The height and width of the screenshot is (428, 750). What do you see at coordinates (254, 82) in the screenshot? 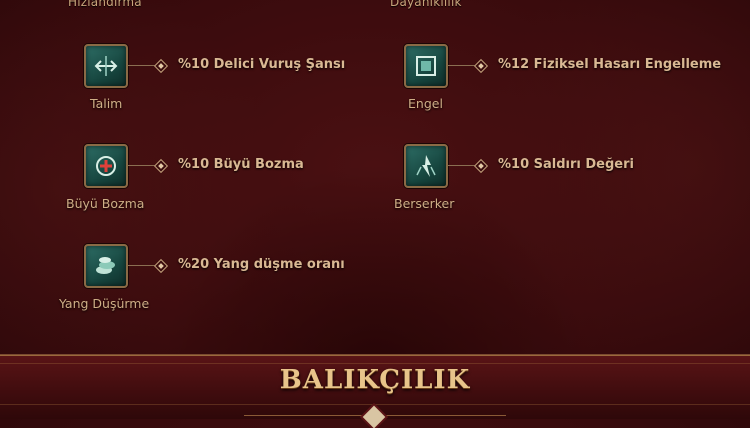
I see `skill-talim: %10 Delici Vuruş Şansı Talim` at bounding box center [254, 82].